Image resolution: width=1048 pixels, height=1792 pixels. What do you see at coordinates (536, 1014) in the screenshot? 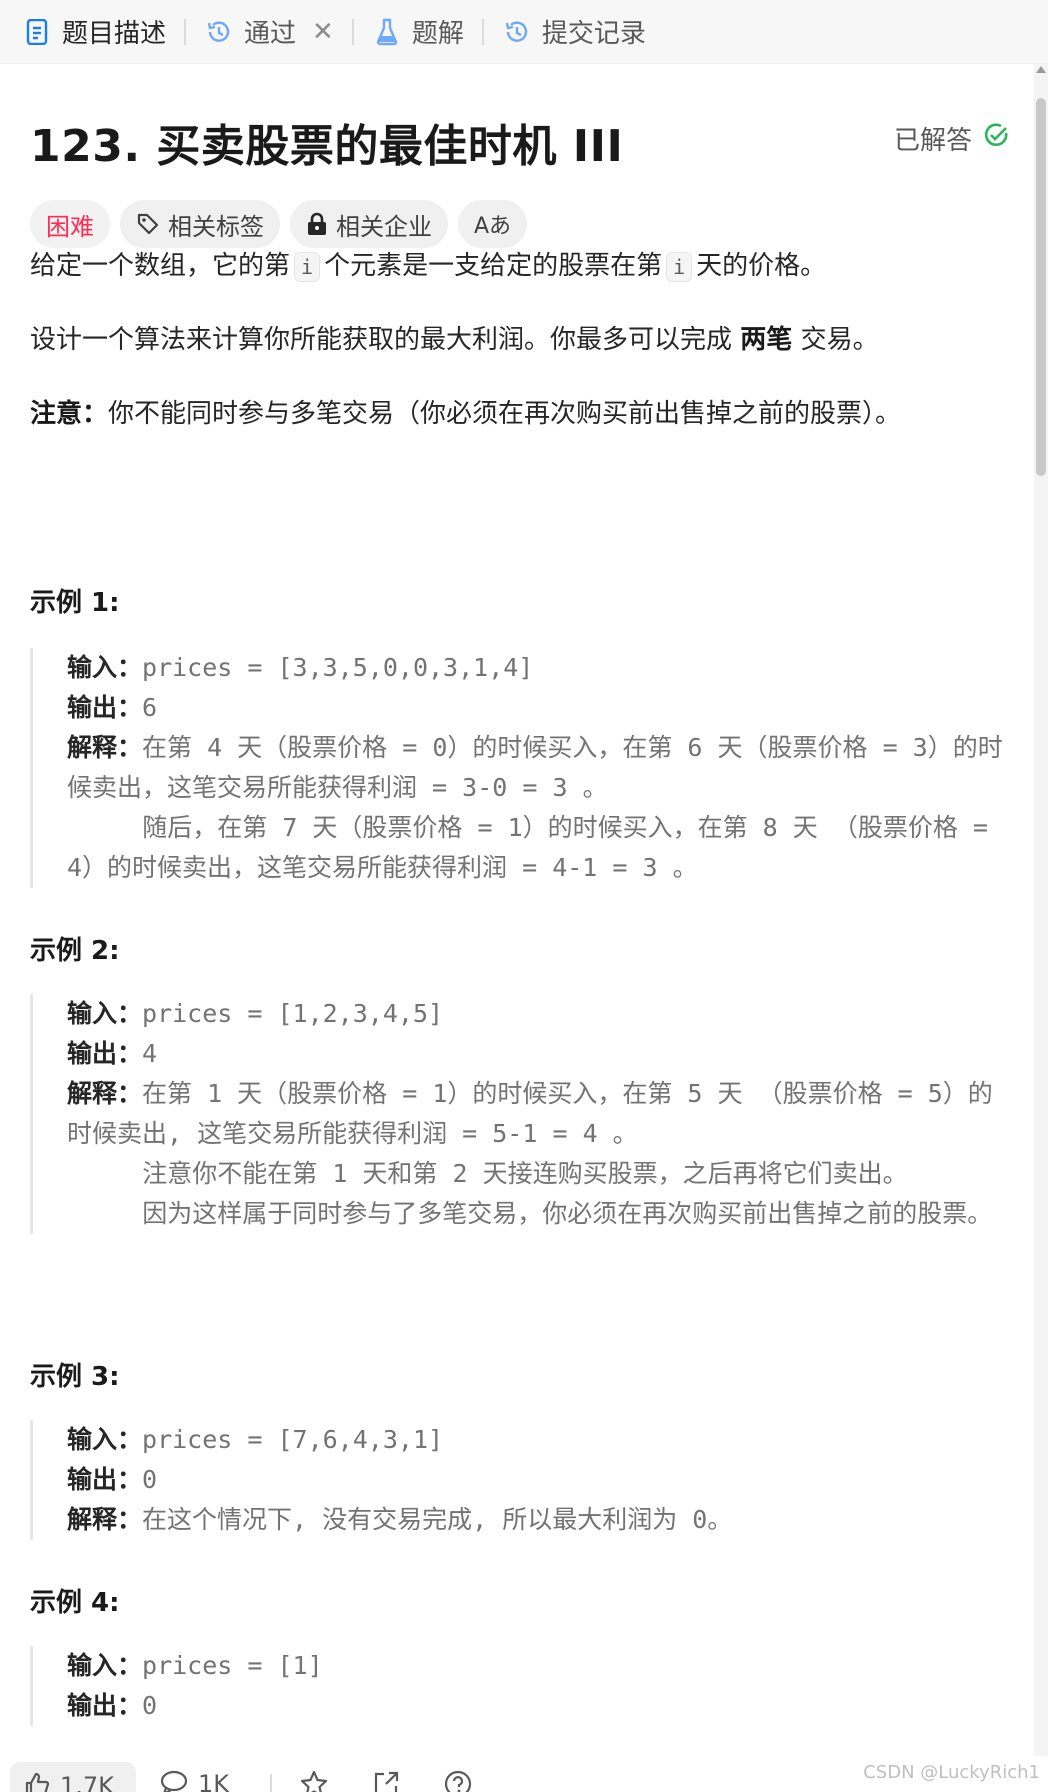
I see `example-input: 输入：prices = [1,2,3,4,5]` at bounding box center [536, 1014].